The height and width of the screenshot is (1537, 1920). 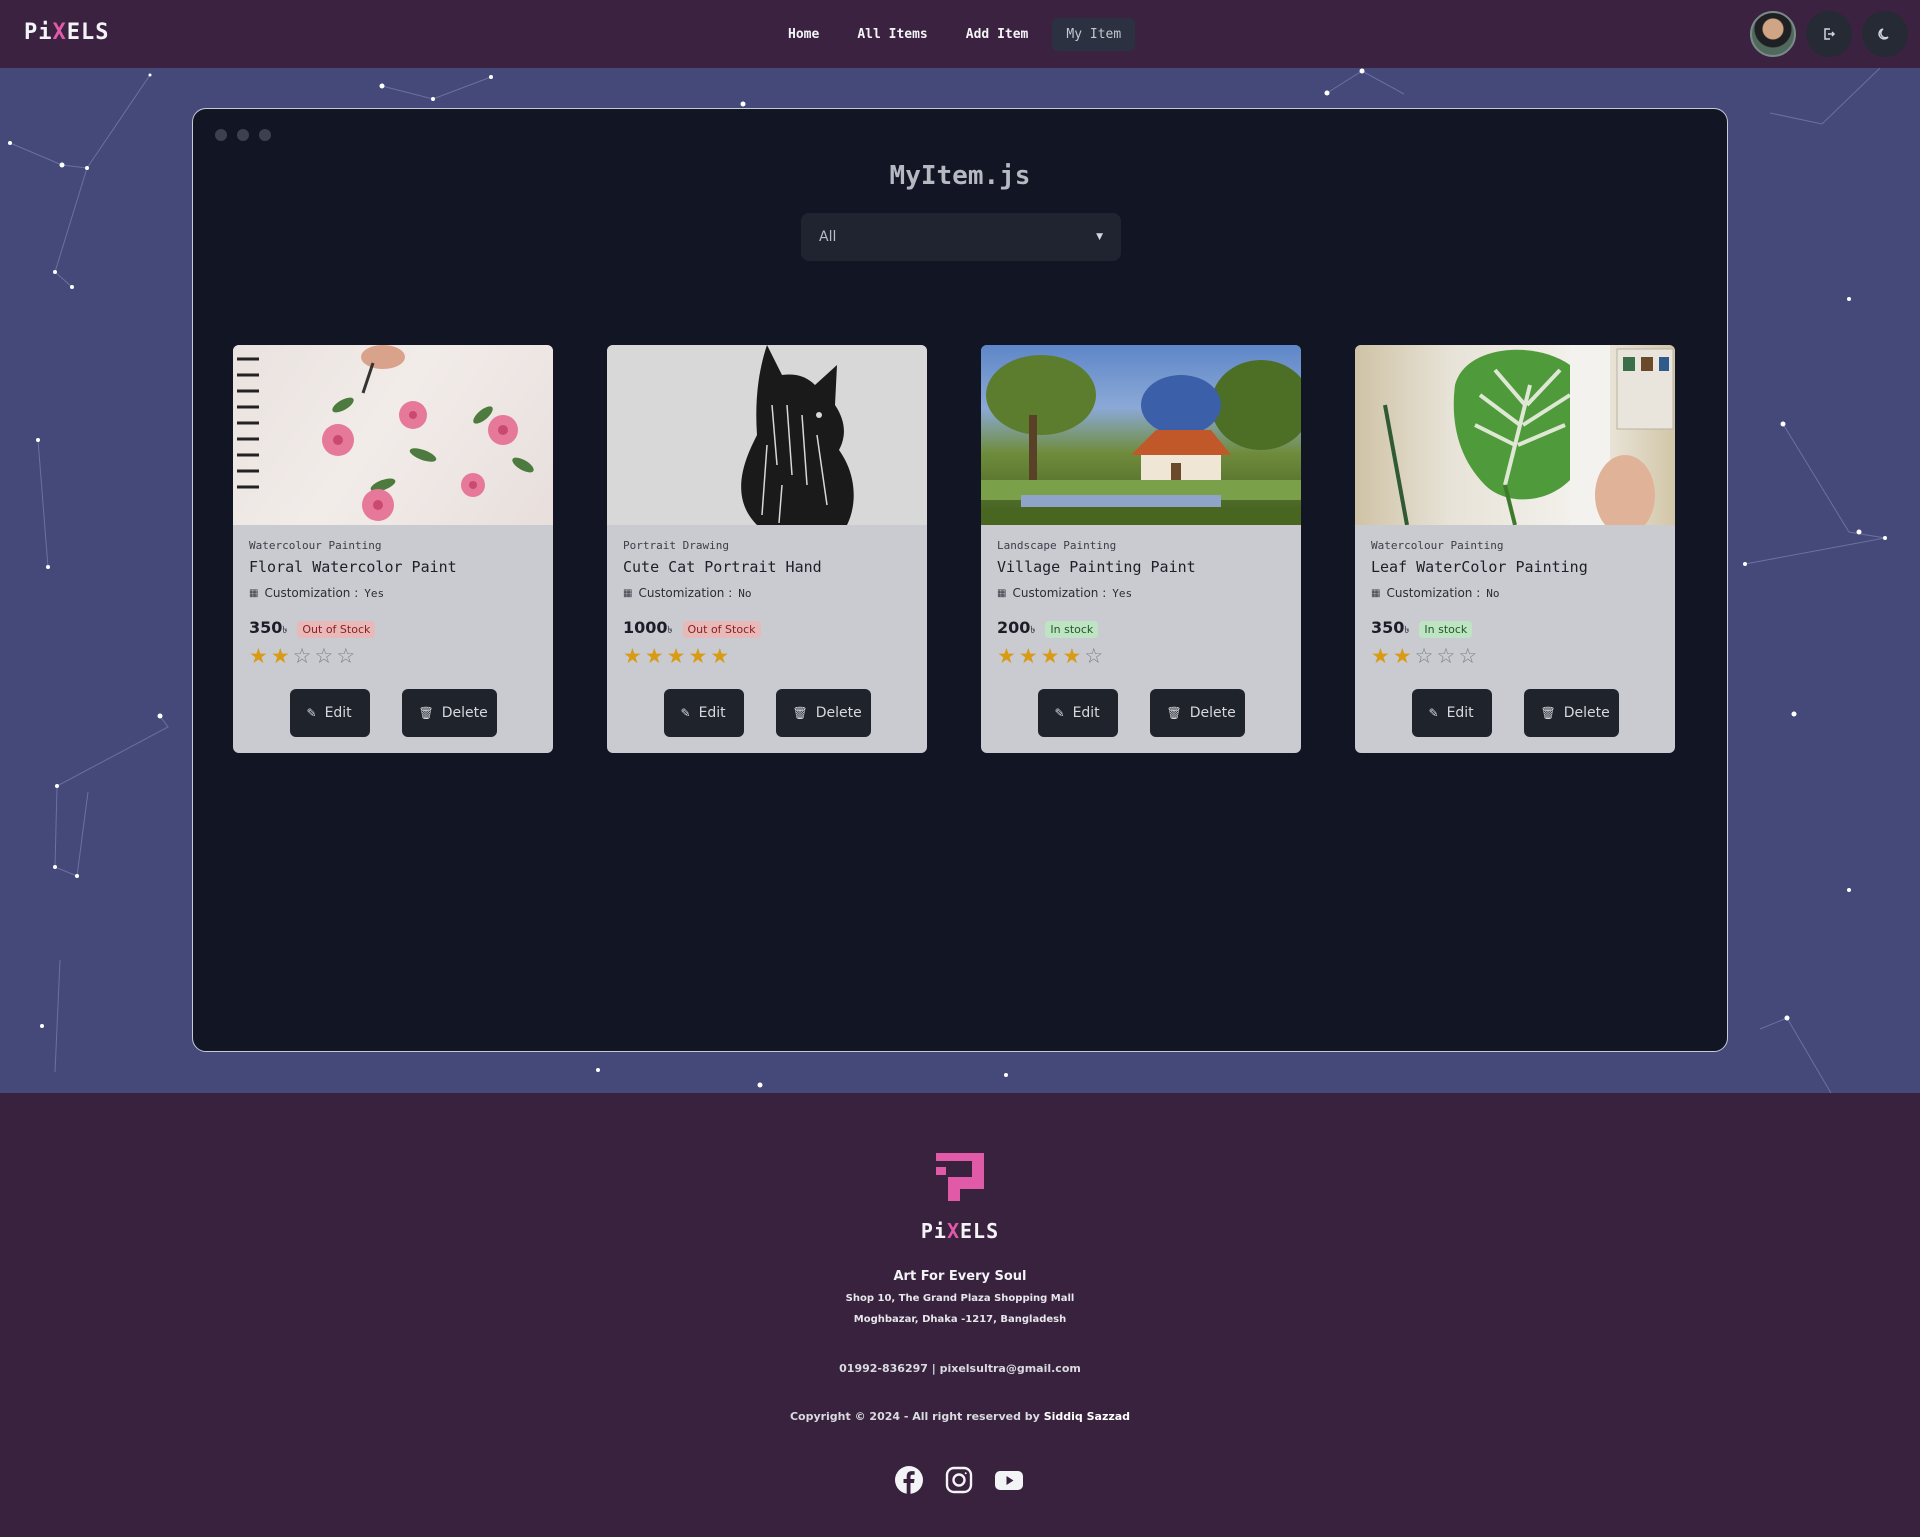 What do you see at coordinates (960, 176) in the screenshot?
I see `page-title: MyItem.js` at bounding box center [960, 176].